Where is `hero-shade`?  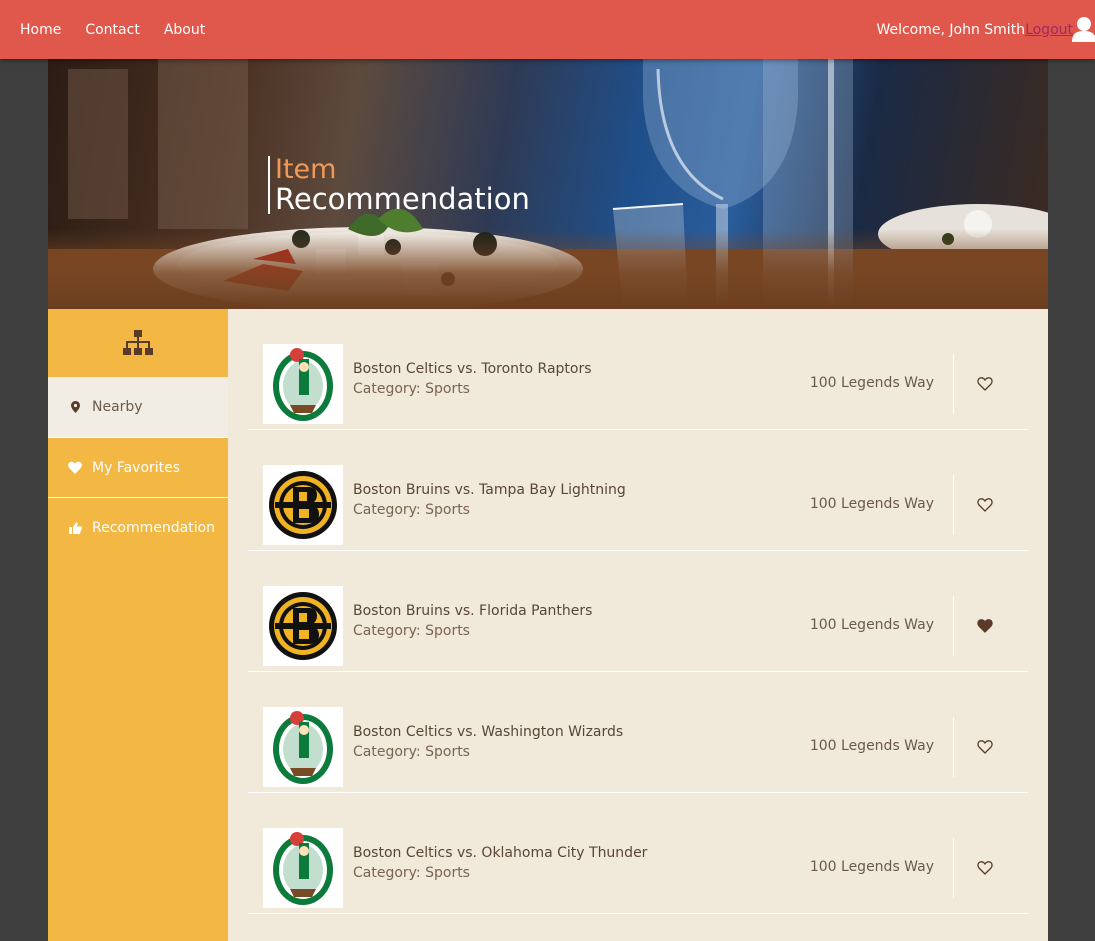 hero-shade is located at coordinates (548, 269).